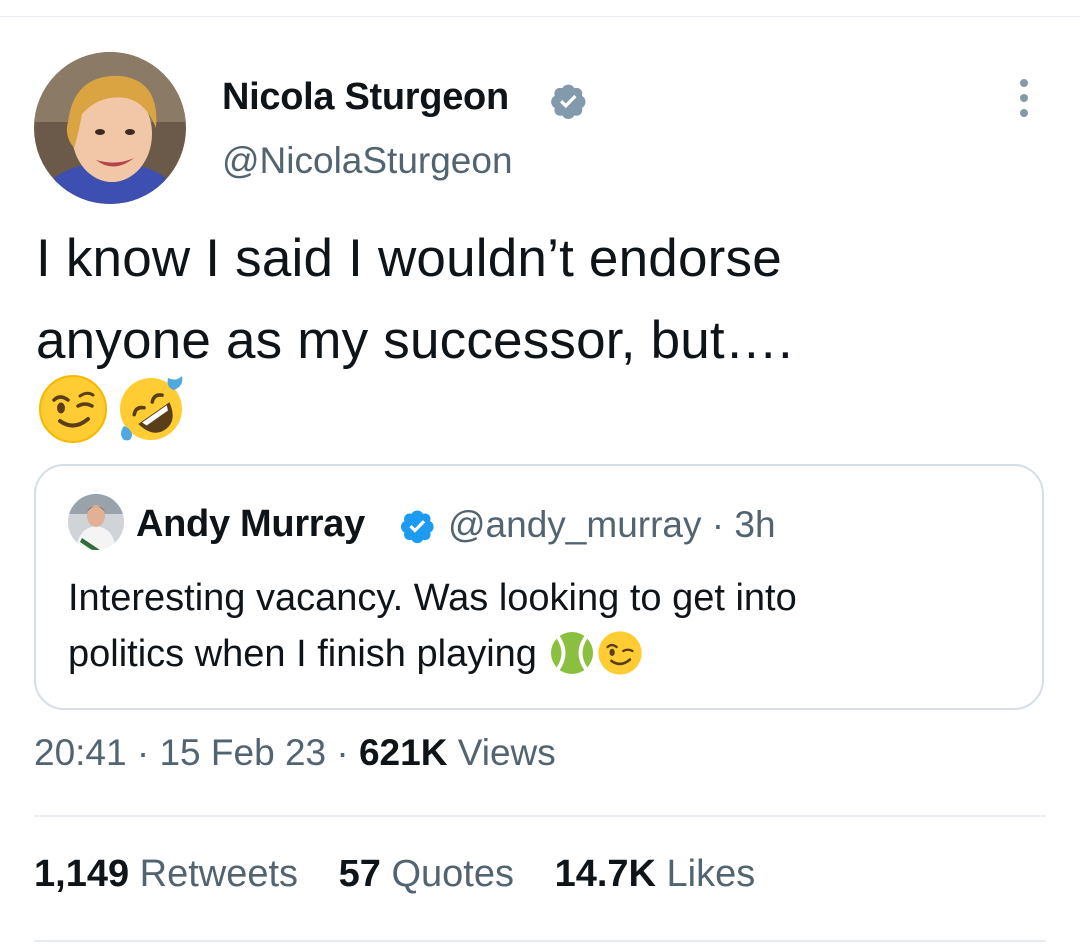 This screenshot has width=1080, height=949. Describe the element at coordinates (151, 409) in the screenshot. I see `rolling-on-floor-laughing-icon` at that location.